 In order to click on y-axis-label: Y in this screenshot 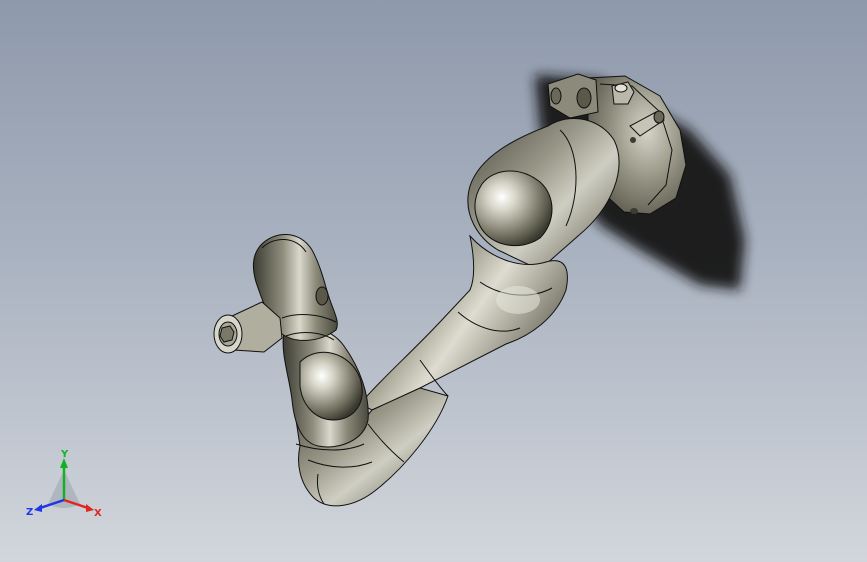, I will do `click(64, 454)`.